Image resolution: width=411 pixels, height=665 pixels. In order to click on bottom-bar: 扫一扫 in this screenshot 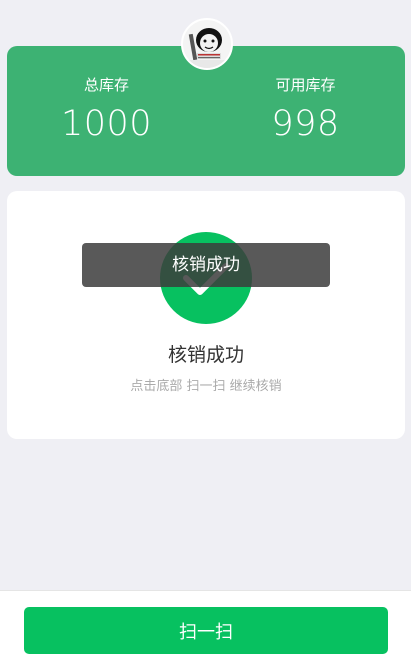, I will do `click(205, 627)`.